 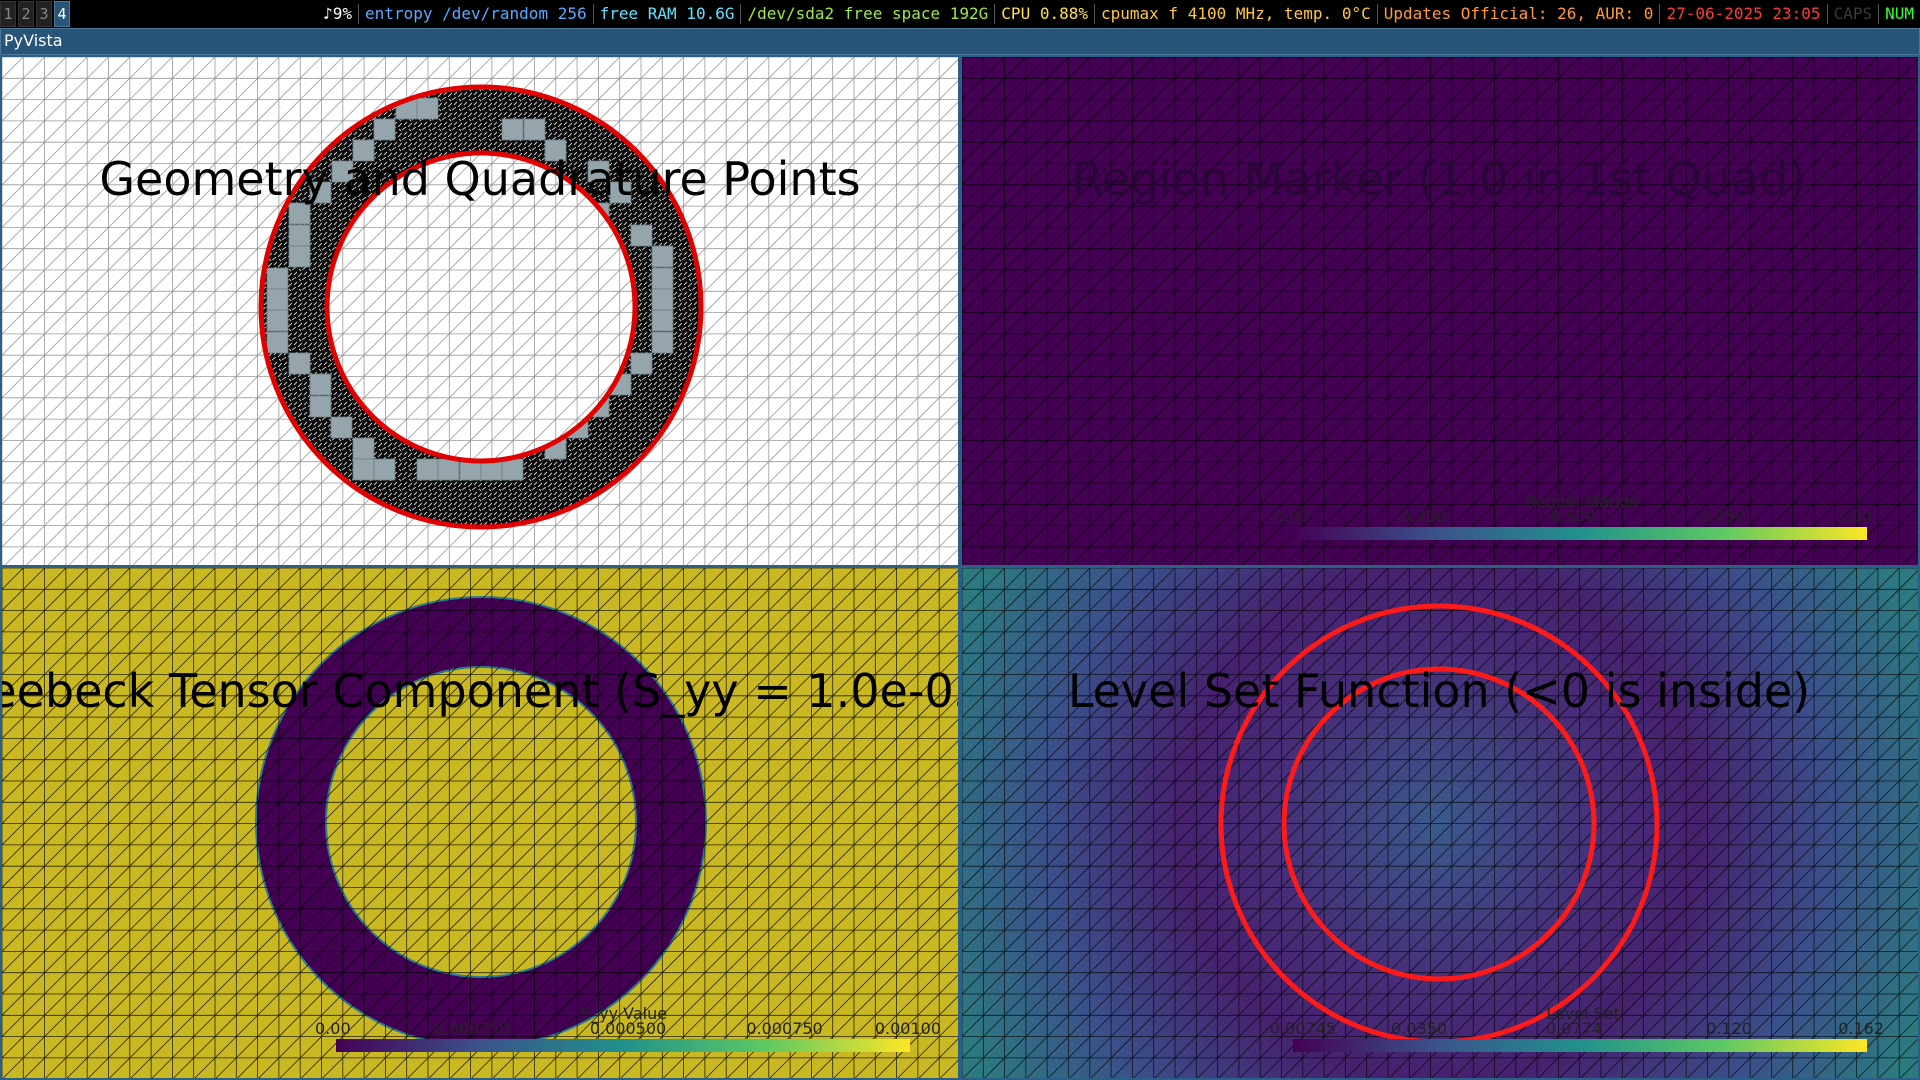 I want to click on colorbar-tick-label: 0.0774, so click(x=1574, y=1028).